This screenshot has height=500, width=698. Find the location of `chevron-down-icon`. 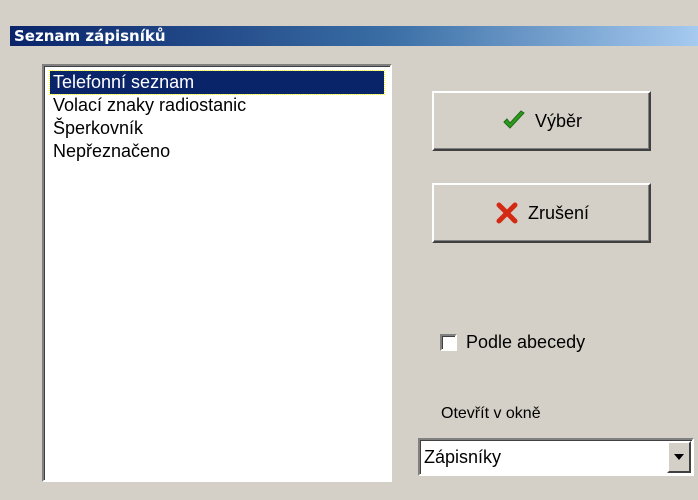

chevron-down-icon is located at coordinates (679, 457).